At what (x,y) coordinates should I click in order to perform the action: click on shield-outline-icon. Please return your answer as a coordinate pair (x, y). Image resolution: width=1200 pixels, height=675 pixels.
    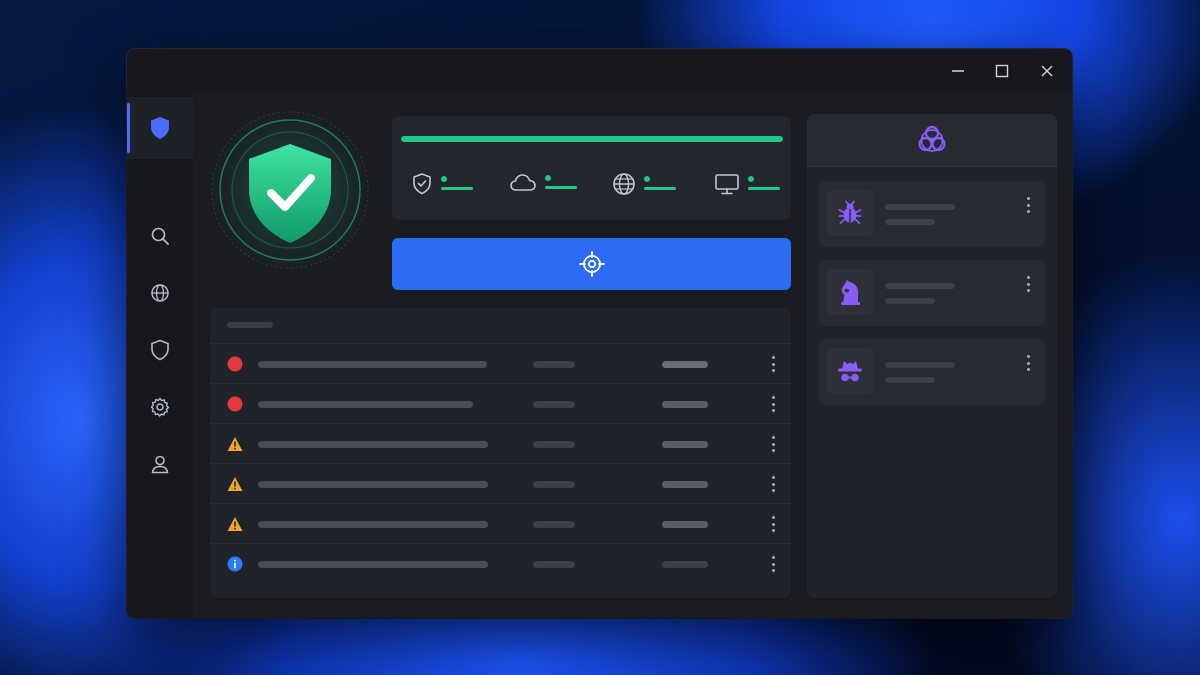
    Looking at the image, I should click on (160, 350).